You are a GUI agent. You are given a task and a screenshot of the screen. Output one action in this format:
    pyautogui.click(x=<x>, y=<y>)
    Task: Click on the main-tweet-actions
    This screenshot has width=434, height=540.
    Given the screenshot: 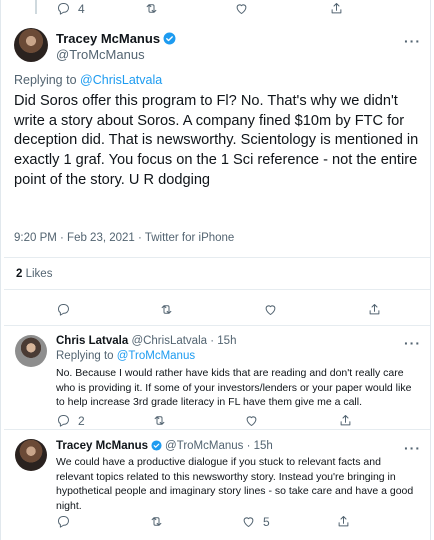 What is the action you would take?
    pyautogui.click(x=219, y=309)
    